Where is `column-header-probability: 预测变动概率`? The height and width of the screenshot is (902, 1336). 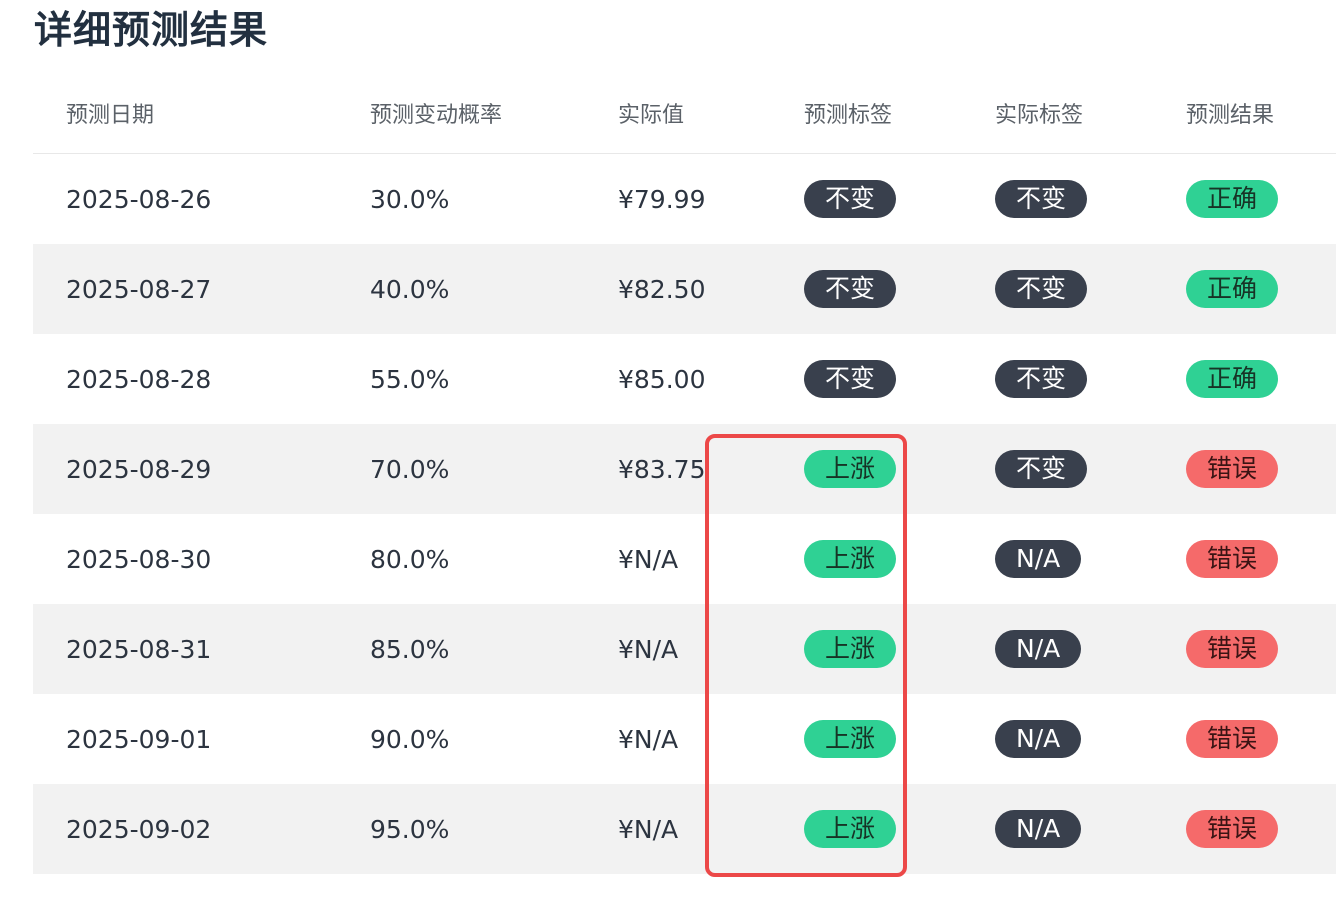
column-header-probability: 预测变动概率 is located at coordinates (494, 111).